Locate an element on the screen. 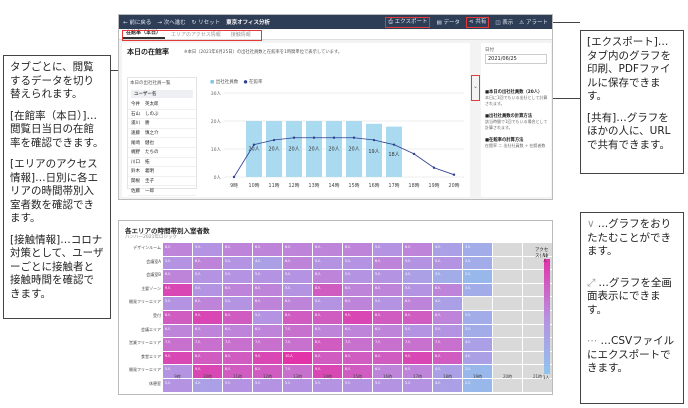 The width and height of the screenshot is (688, 408). back-button: ← 前に戻る is located at coordinates (137, 22).